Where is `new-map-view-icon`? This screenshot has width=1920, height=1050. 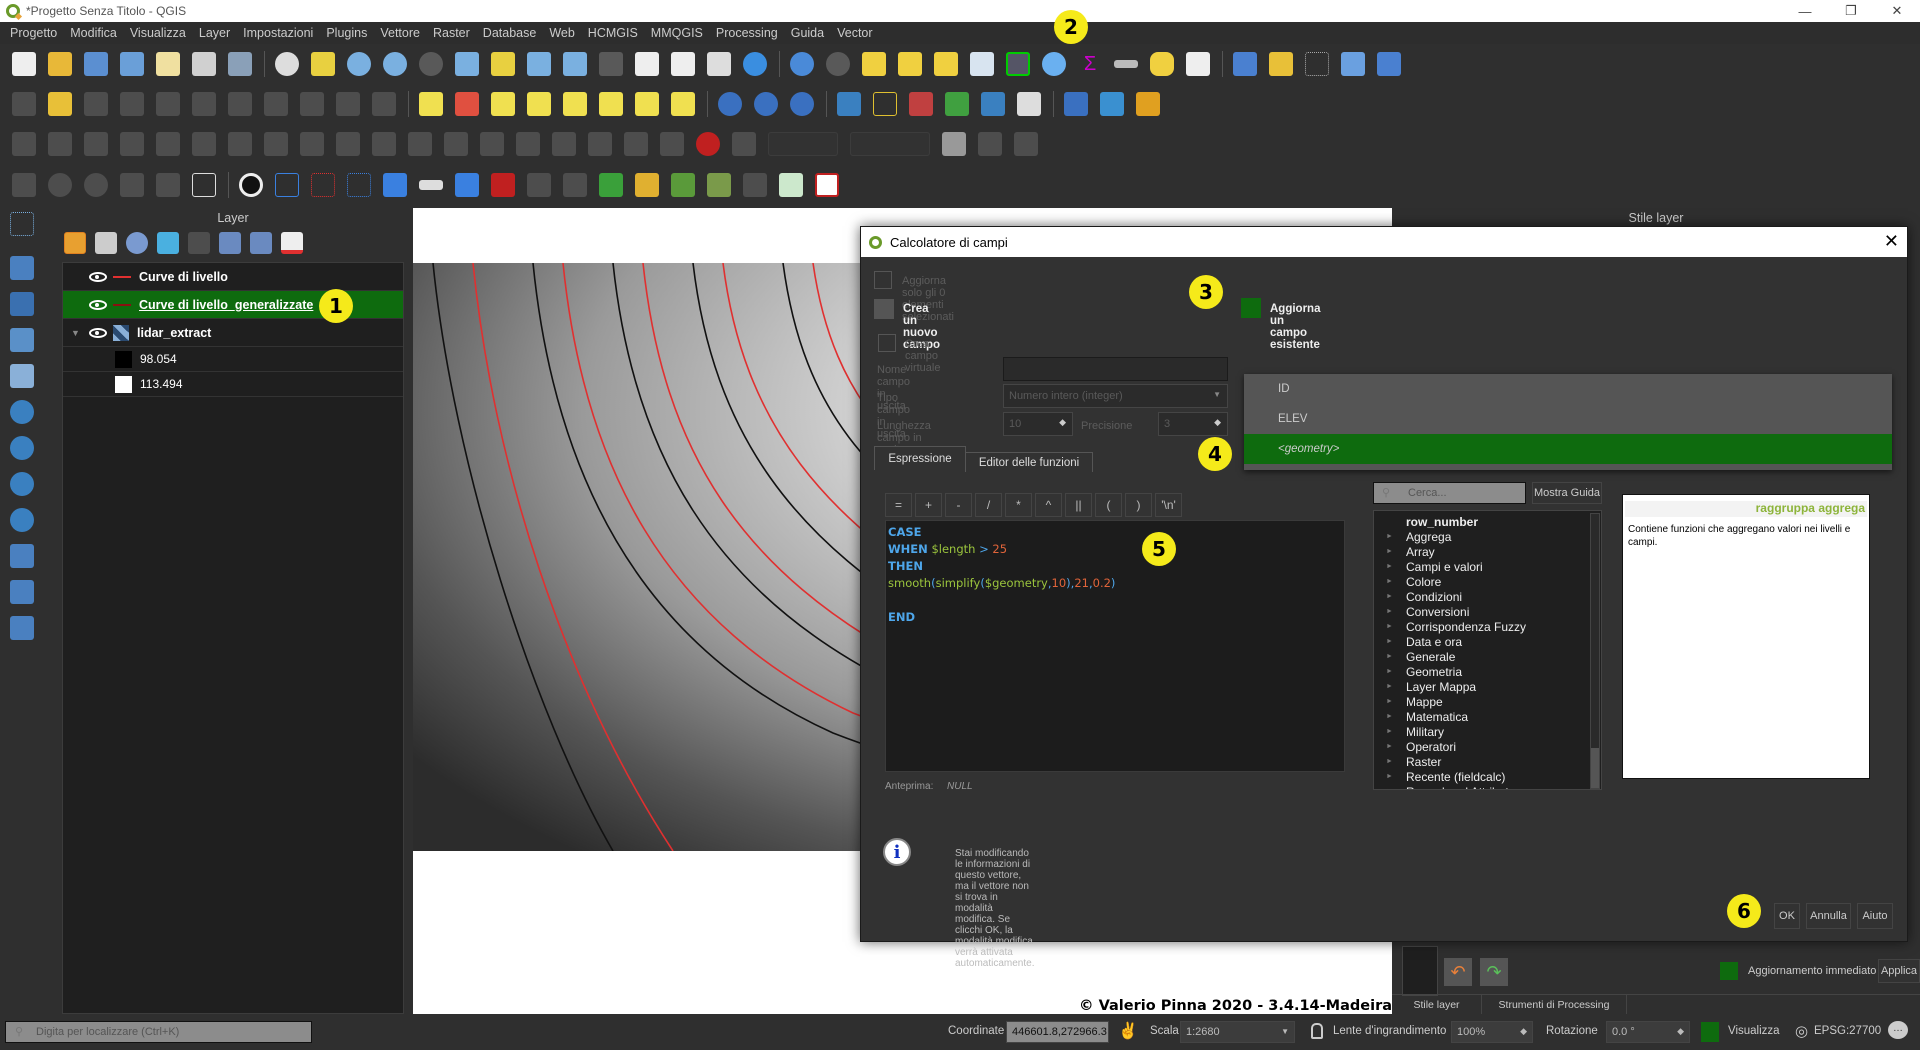
new-map-view-icon is located at coordinates (647, 64).